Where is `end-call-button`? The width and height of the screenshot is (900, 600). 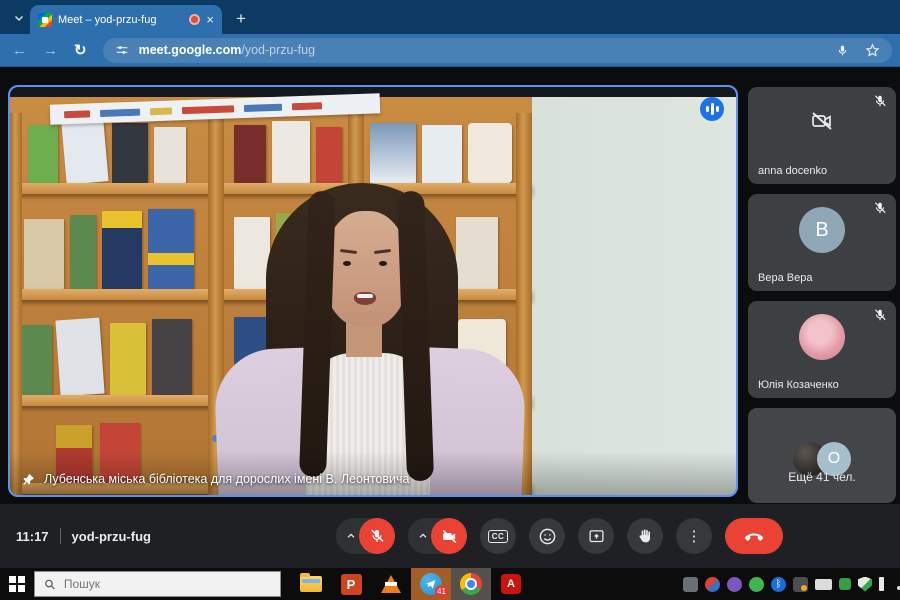
end-call-button is located at coordinates (754, 536).